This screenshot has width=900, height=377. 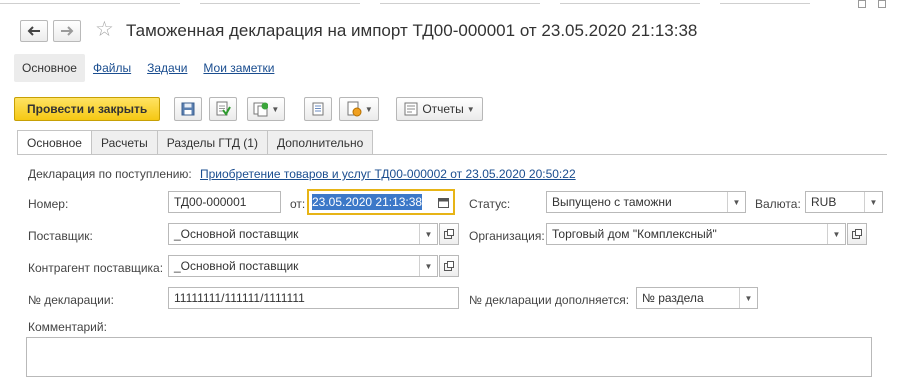 I want to click on declaration-supplement-select: № раздела ▼, so click(x=697, y=298).